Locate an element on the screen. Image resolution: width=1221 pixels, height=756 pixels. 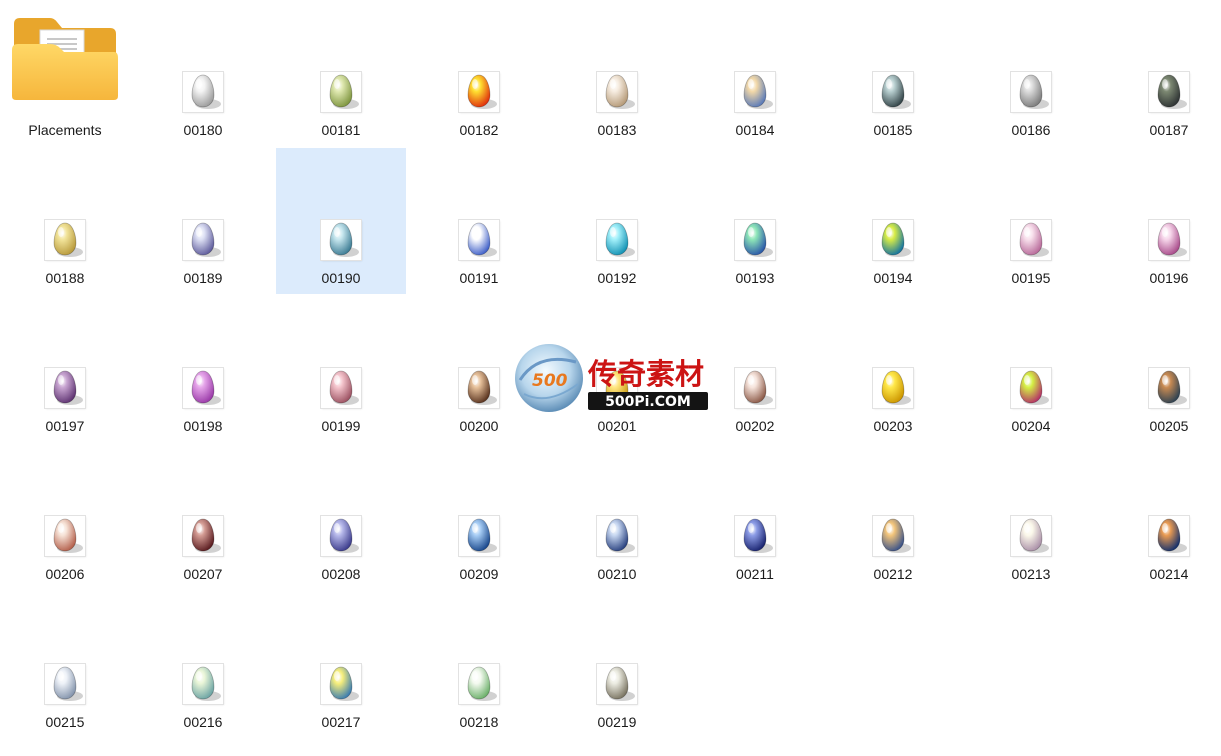
file-label: 00217 is located at coordinates (341, 722).